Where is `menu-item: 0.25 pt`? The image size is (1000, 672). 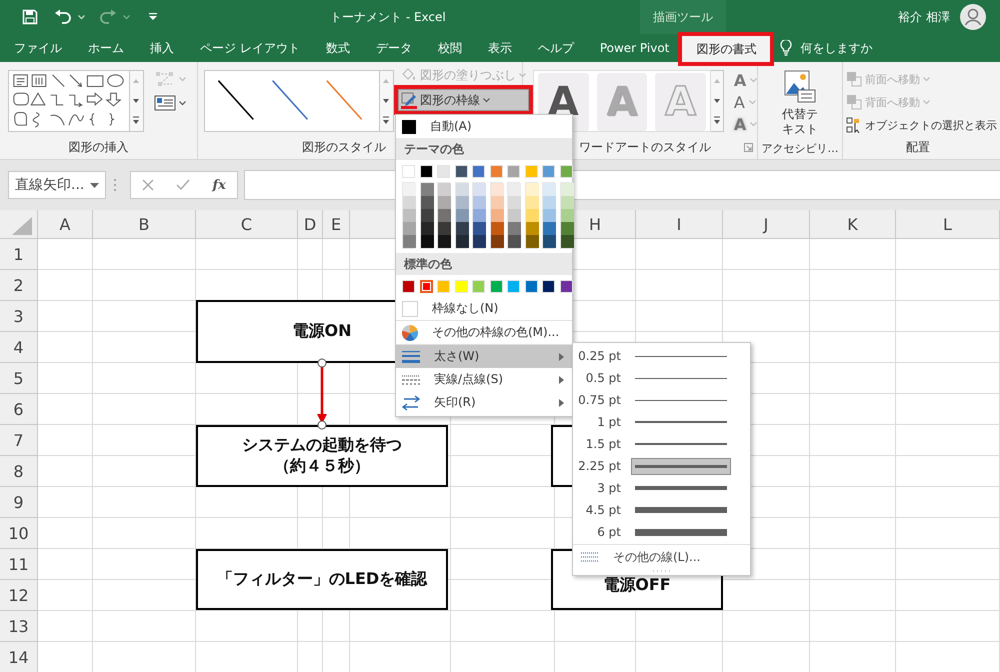
menu-item: 0.25 pt is located at coordinates (661, 356).